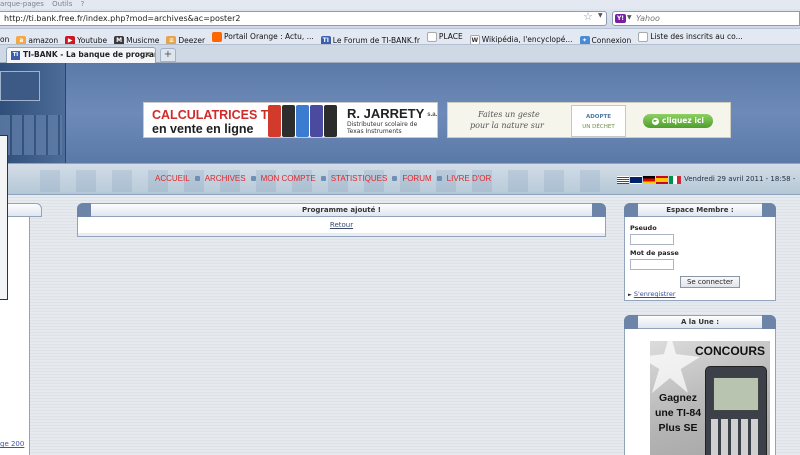 Image resolution: width=800 pixels, height=455 pixels. What do you see at coordinates (509, 114) in the screenshot?
I see `ad-adopte-text-1: Faites un geste` at bounding box center [509, 114].